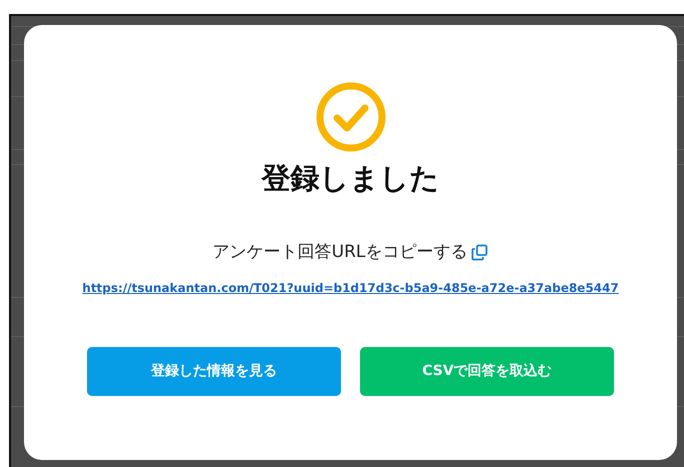 This screenshot has width=684, height=467. What do you see at coordinates (351, 178) in the screenshot?
I see `dialog-title: 登録しました` at bounding box center [351, 178].